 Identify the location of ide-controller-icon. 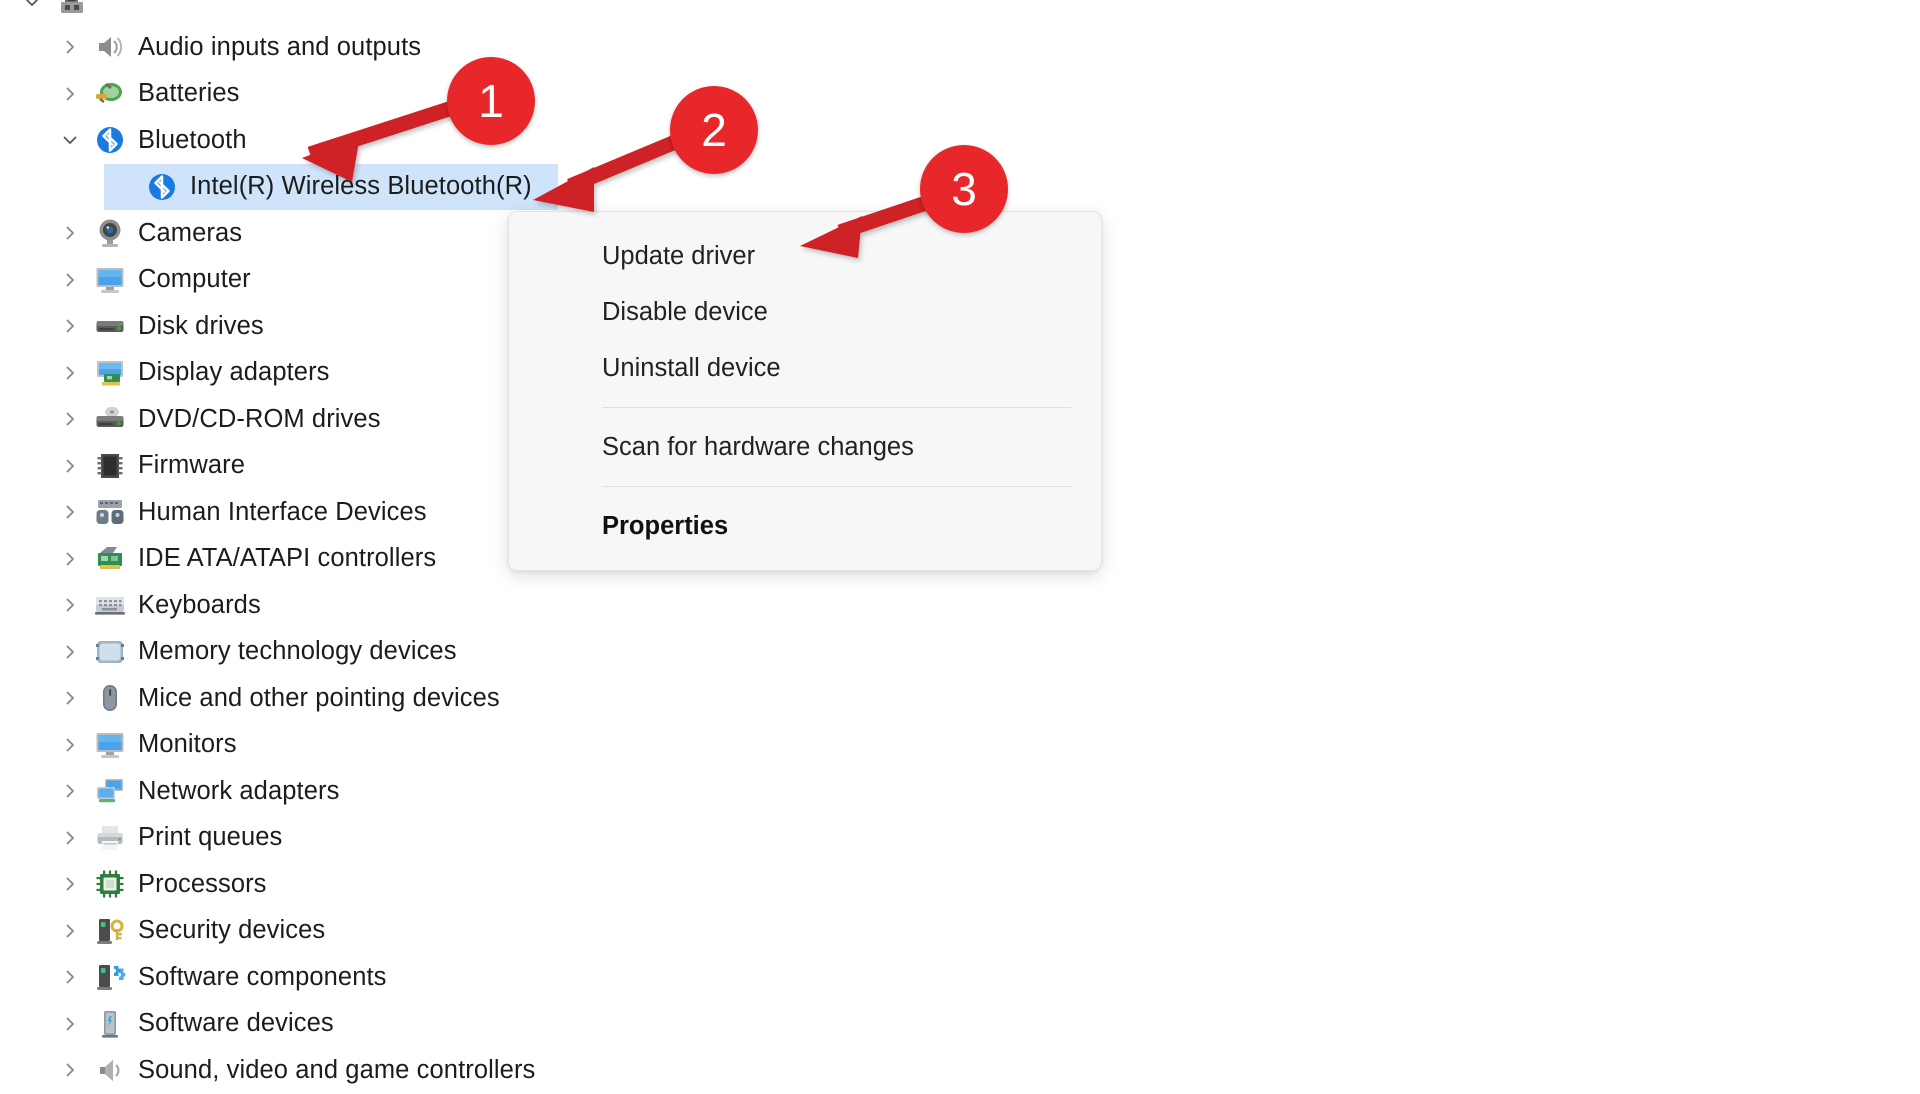
(110, 559).